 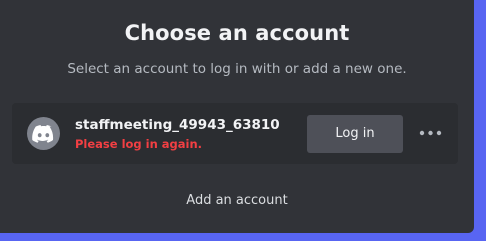 I want to click on more-options-icon, so click(x=430, y=133).